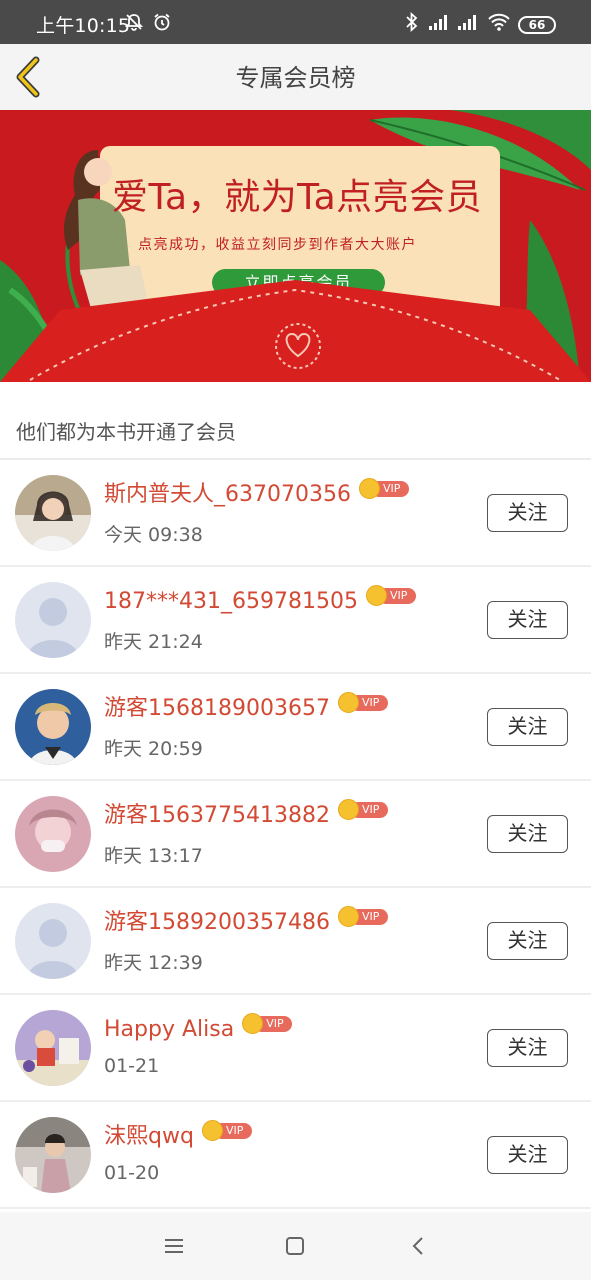  I want to click on home-icon, so click(295, 1246).